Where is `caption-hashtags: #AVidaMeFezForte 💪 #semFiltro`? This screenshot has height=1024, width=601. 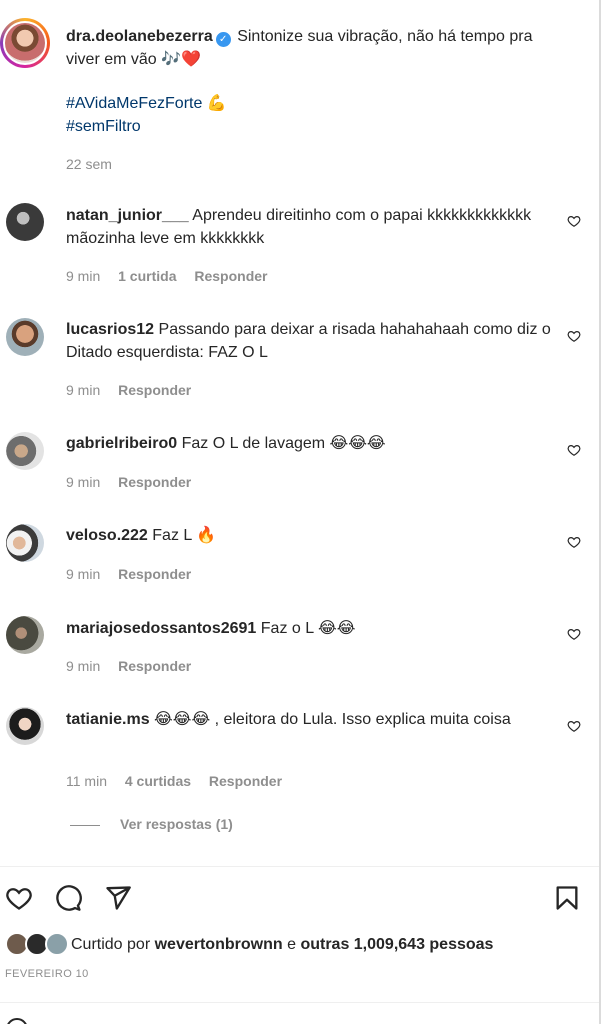
caption-hashtags: #AVidaMeFezForte 💪 #semFiltro is located at coordinates (316, 115).